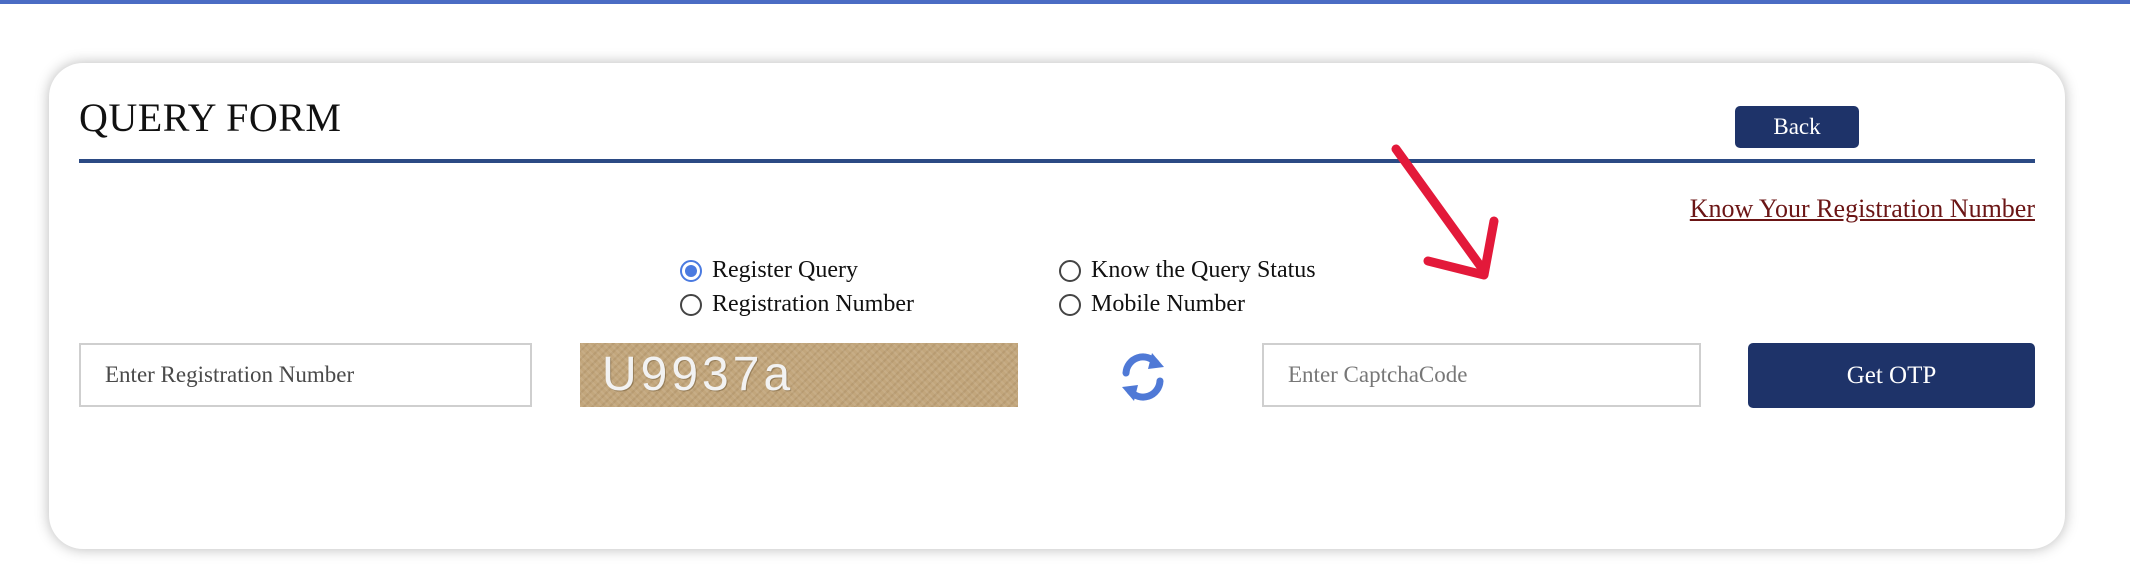 The image size is (2130, 573). Describe the element at coordinates (1445, 215) in the screenshot. I see `red-arrow-icon` at that location.